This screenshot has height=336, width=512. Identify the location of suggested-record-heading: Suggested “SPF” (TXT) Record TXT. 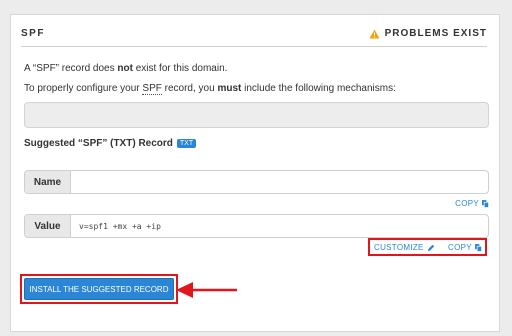
(110, 143).